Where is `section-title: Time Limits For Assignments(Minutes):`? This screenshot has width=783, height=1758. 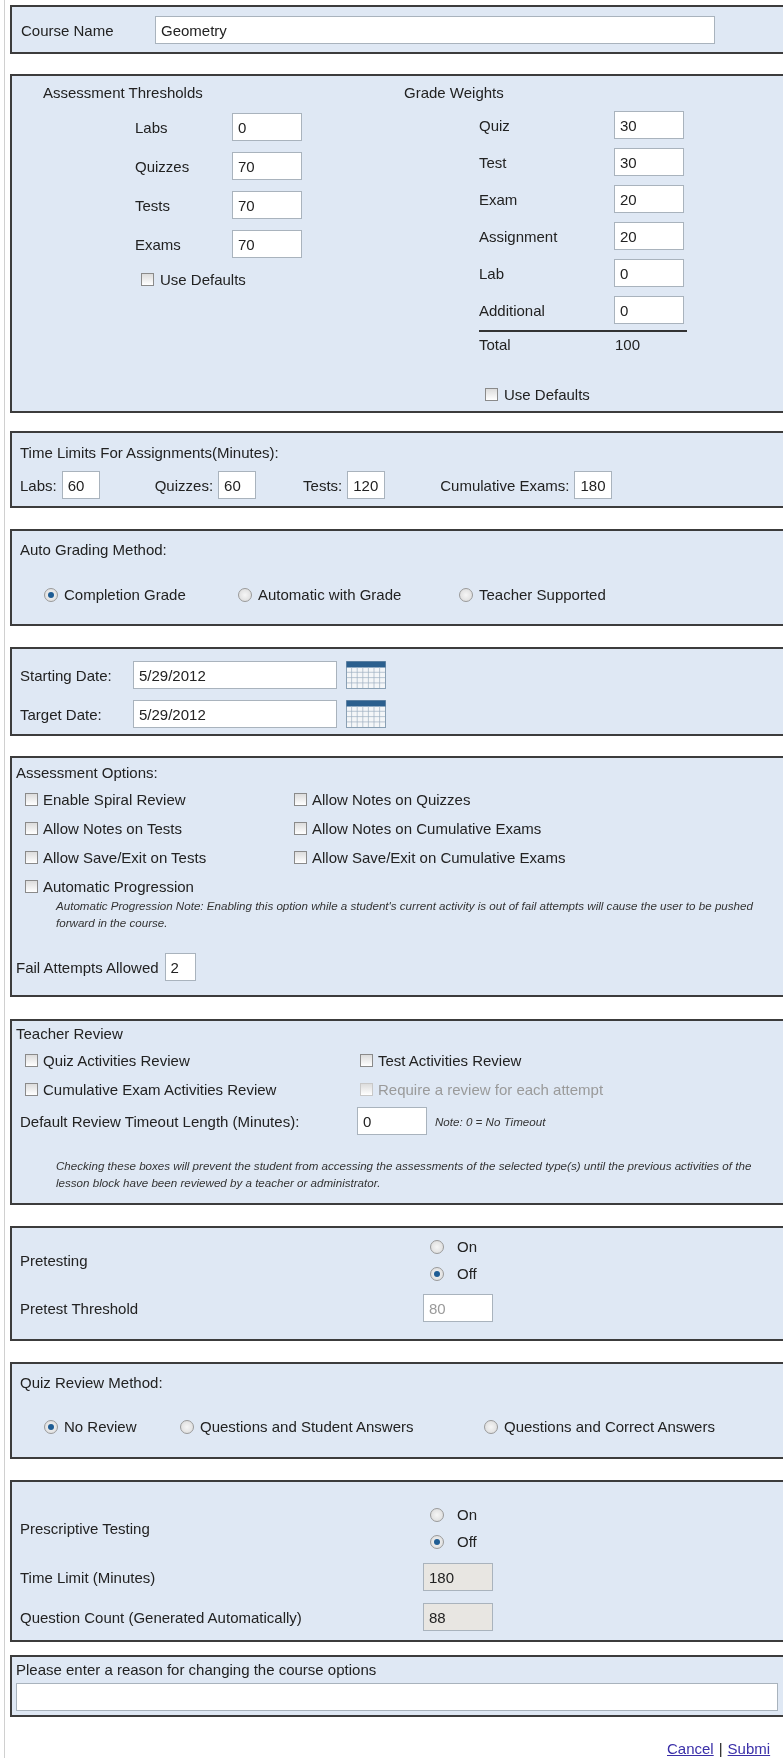
section-title: Time Limits For Assignments(Minutes): is located at coordinates (149, 452).